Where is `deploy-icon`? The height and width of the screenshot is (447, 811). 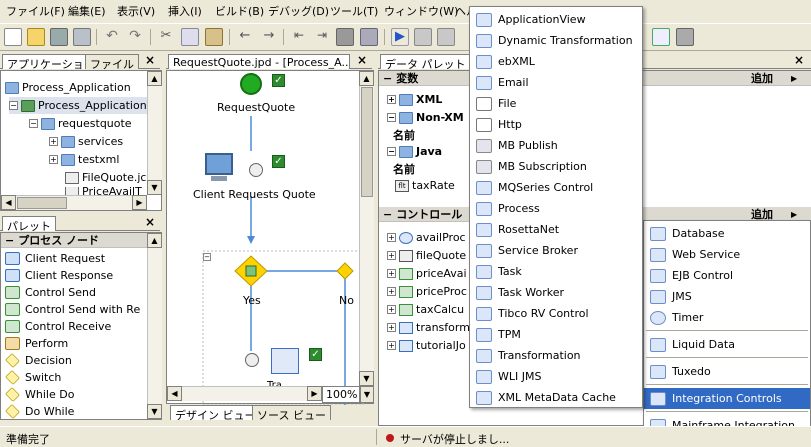
deploy-icon is located at coordinates (369, 37).